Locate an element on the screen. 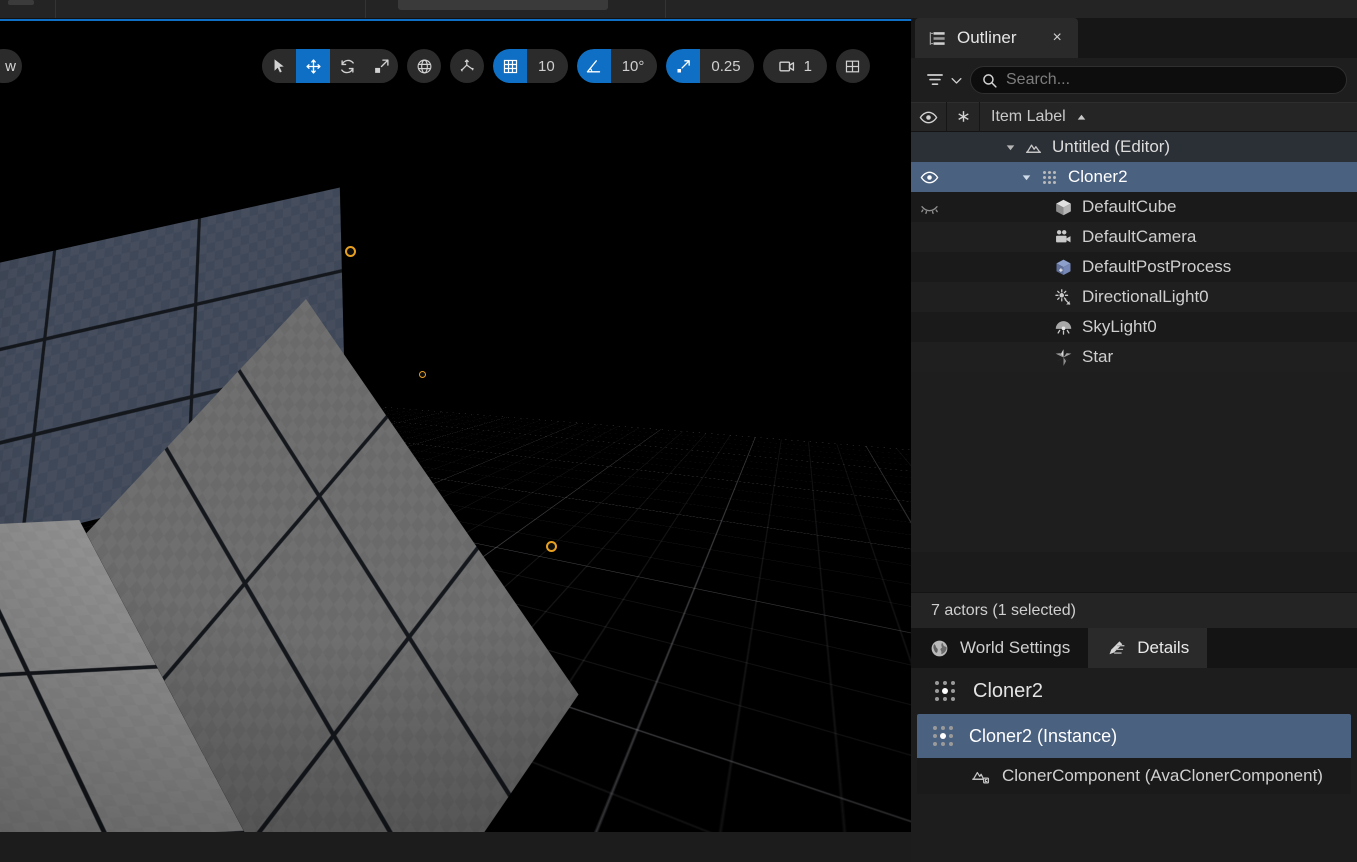 This screenshot has height=862, width=1357. scale-snap-toggle-button is located at coordinates (683, 66).